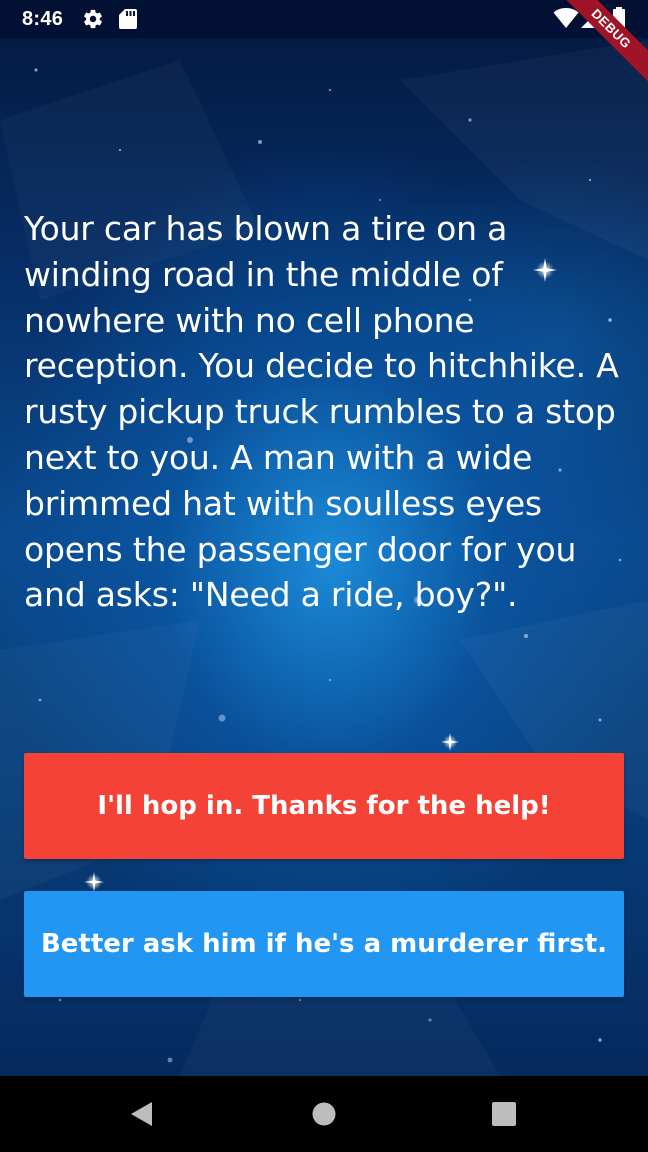 This screenshot has width=648, height=1152. What do you see at coordinates (324, 19) in the screenshot?
I see `status-bar: 8:46` at bounding box center [324, 19].